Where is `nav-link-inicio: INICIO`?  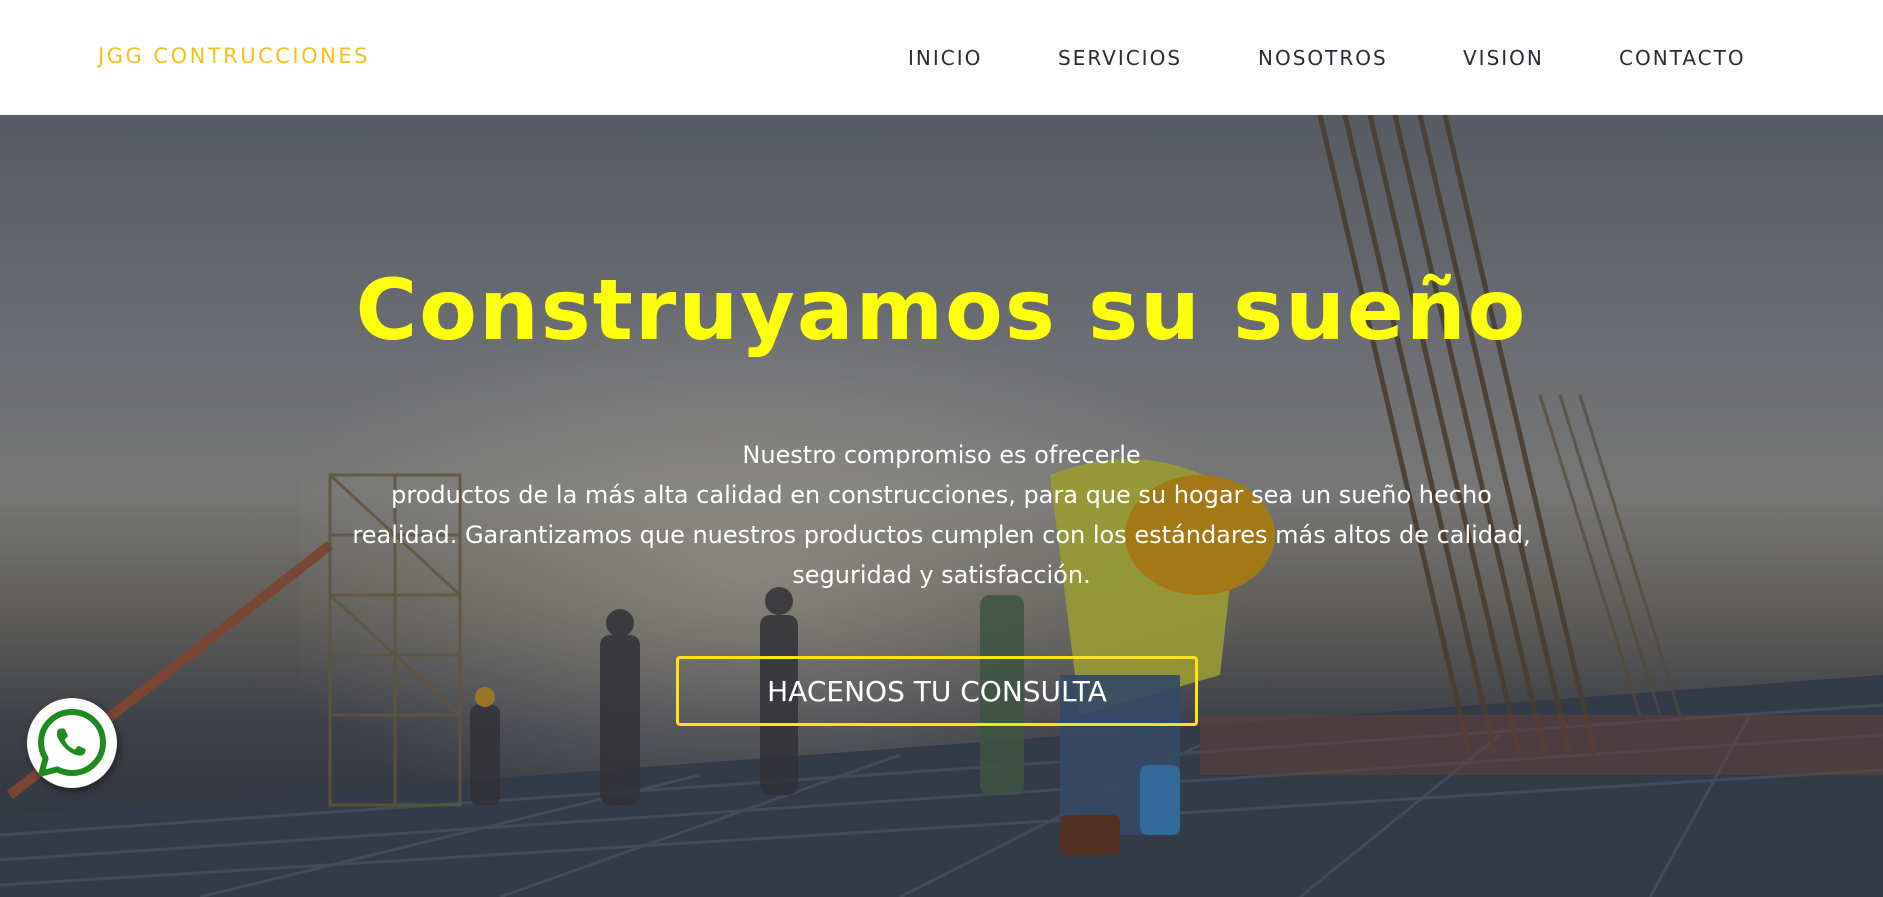 nav-link-inicio: INICIO is located at coordinates (945, 58).